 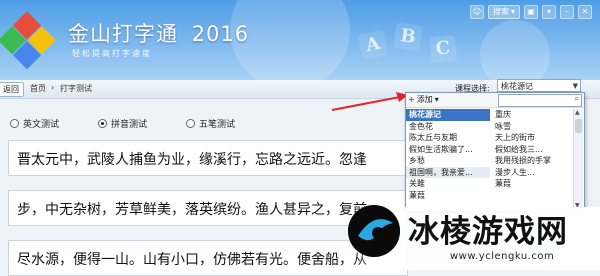 What do you see at coordinates (532, 138) in the screenshot?
I see `course-item: 天上的街市` at bounding box center [532, 138].